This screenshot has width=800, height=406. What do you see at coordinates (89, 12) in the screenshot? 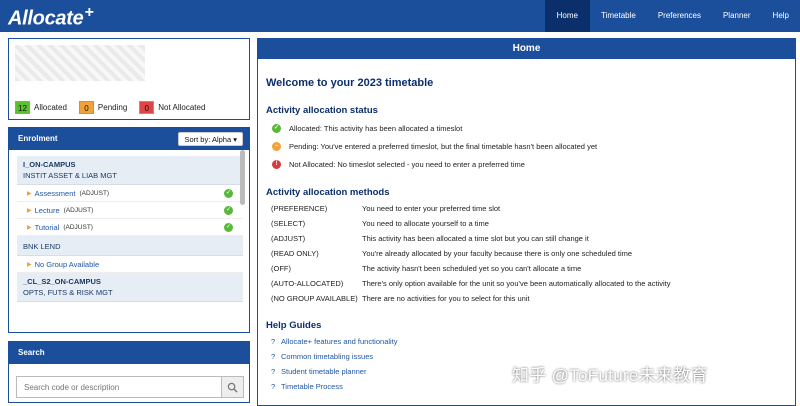
I see `logo-plus: +` at bounding box center [89, 12].